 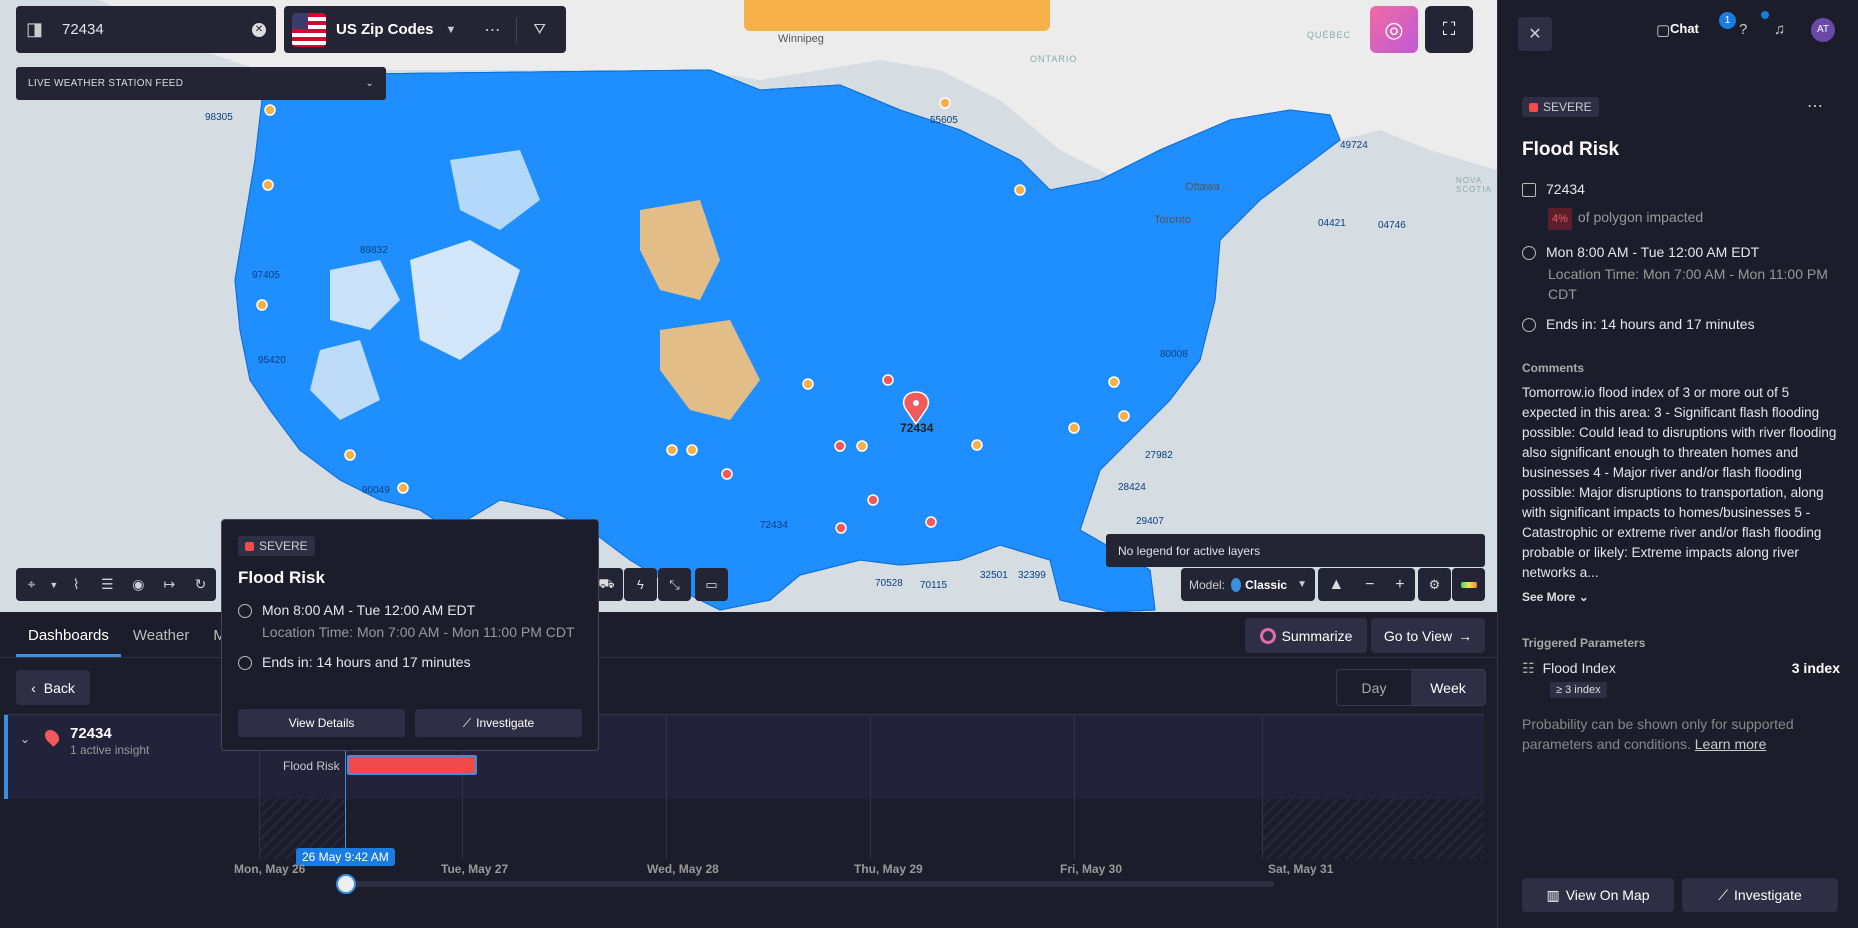 I want to click on fire-icon: ◉, so click(x=138, y=584).